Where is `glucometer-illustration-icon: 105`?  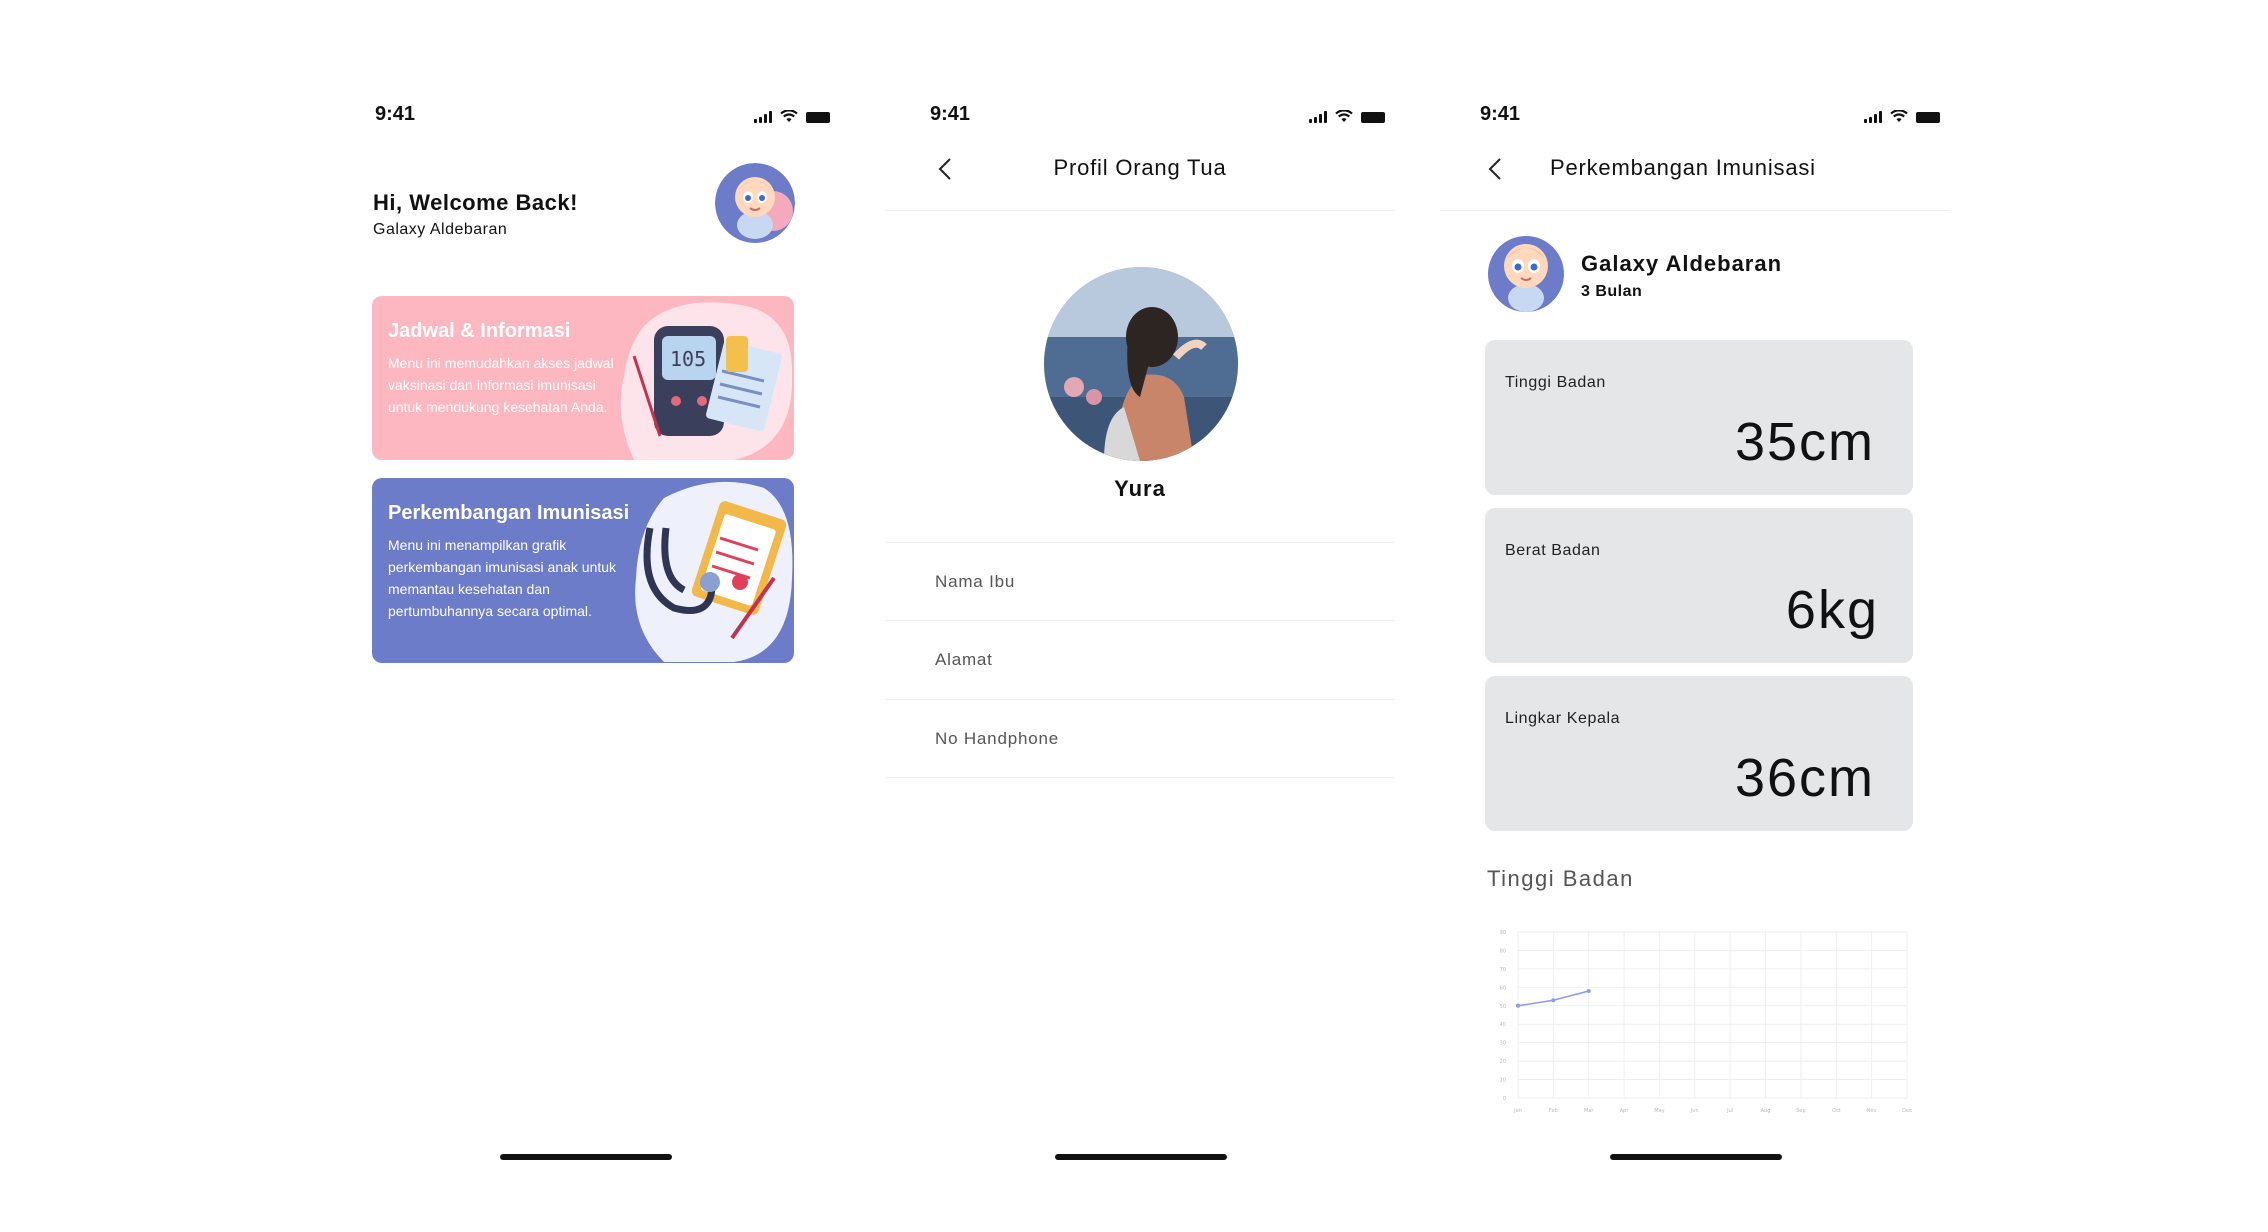
glucometer-illustration-icon: 105 is located at coordinates (706, 381).